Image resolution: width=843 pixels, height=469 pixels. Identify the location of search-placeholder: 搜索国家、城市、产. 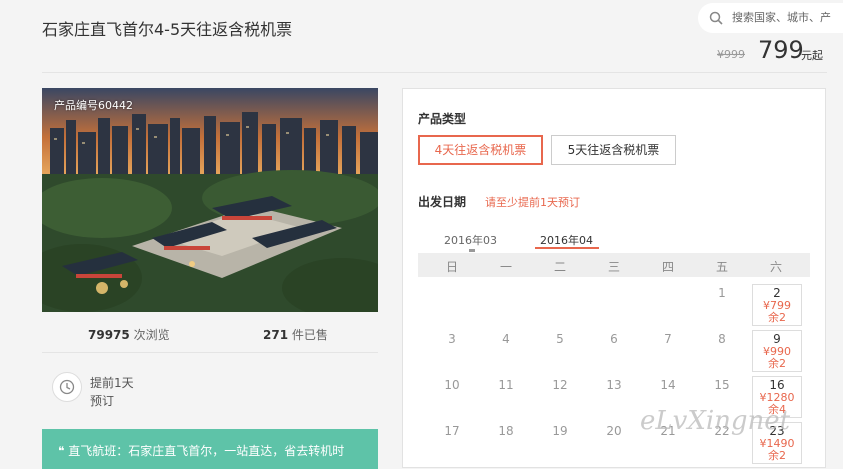
(781, 17).